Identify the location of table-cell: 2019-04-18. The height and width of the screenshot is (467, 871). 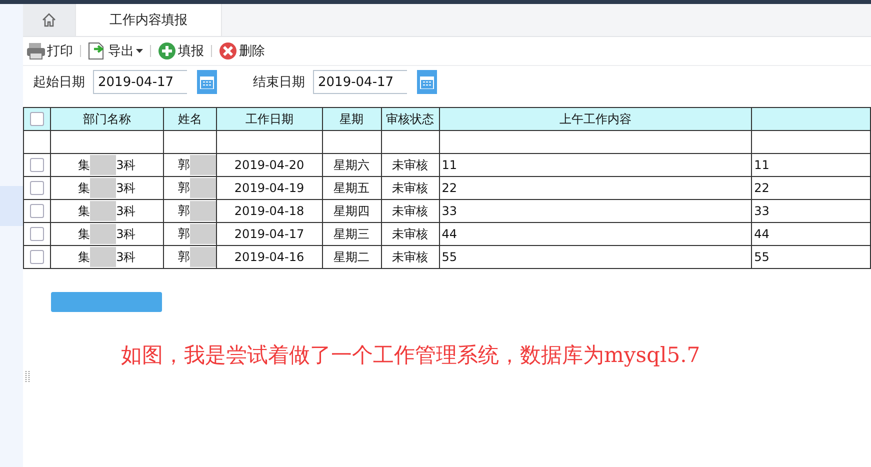
(269, 211).